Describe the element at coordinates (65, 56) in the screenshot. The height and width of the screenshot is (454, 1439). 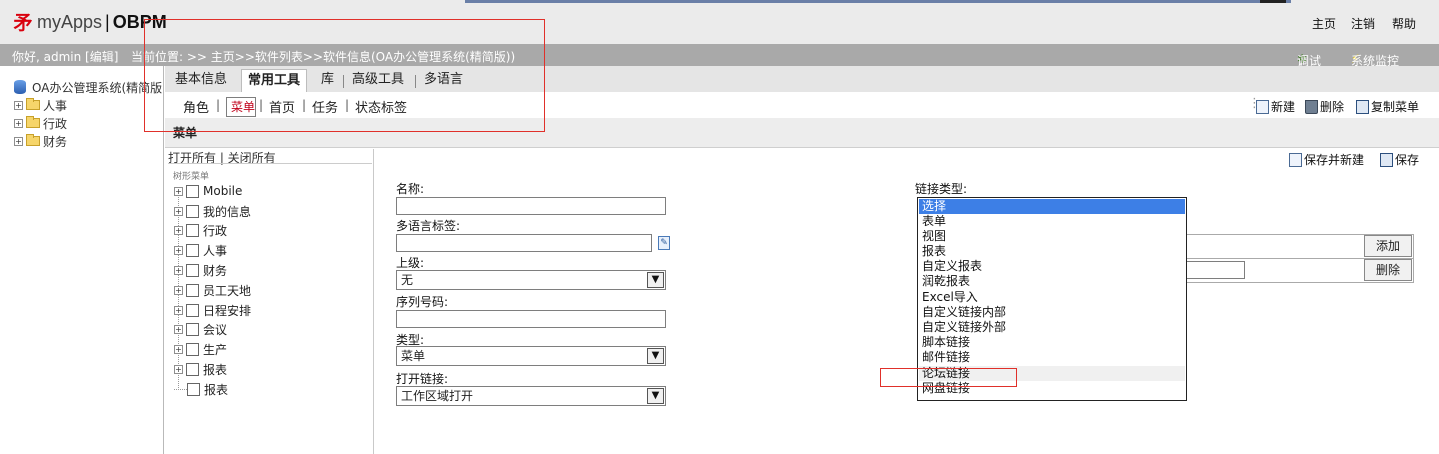
I see `greeting: 你好, admin [编辑]` at that location.